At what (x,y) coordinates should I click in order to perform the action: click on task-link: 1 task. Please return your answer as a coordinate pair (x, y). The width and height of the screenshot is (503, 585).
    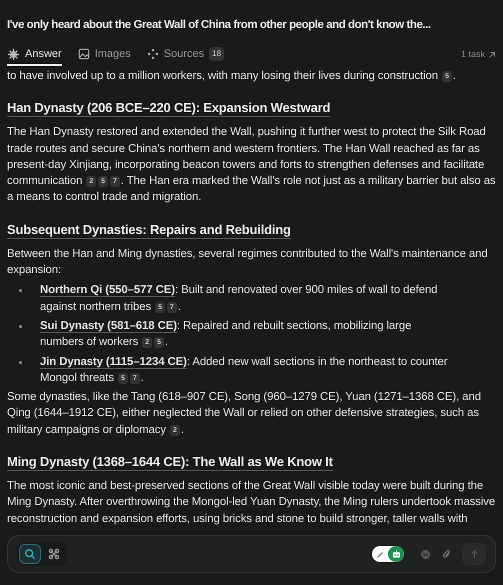
    Looking at the image, I should click on (478, 55).